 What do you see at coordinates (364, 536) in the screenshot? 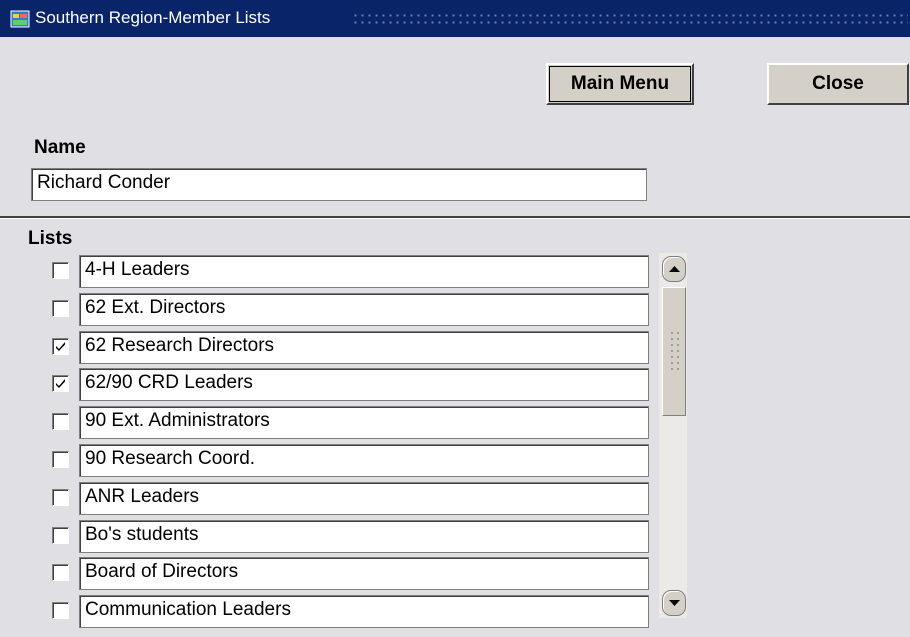
I see `list-item: Bo's students` at bounding box center [364, 536].